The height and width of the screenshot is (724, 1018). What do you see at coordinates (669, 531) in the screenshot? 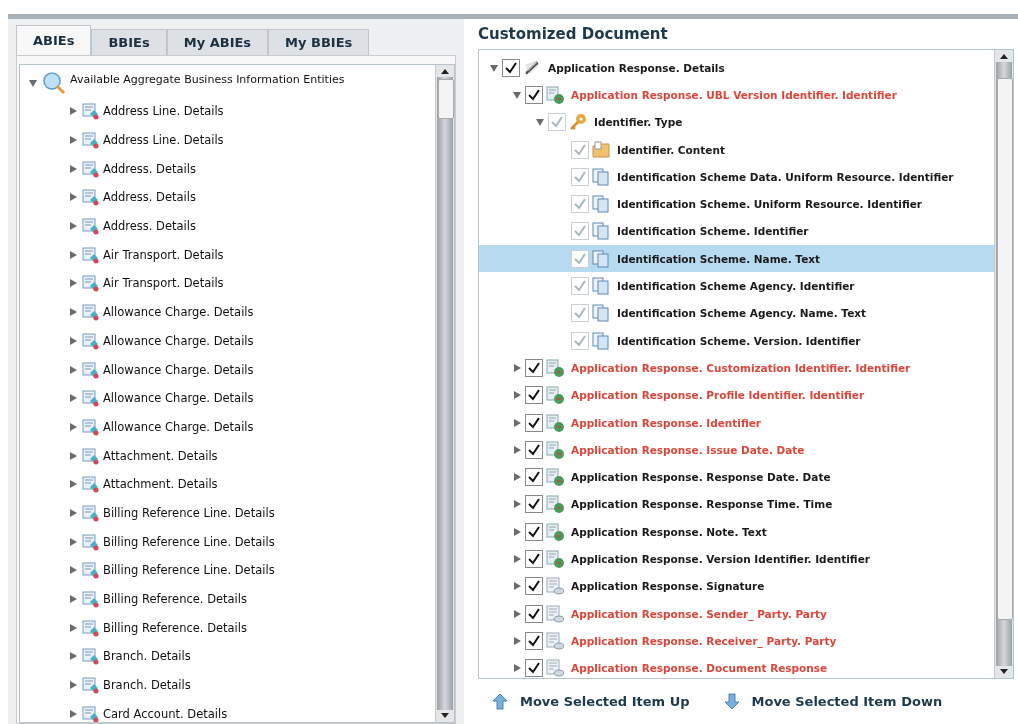
I see `tree-item: Application Response. Note. Text` at bounding box center [669, 531].